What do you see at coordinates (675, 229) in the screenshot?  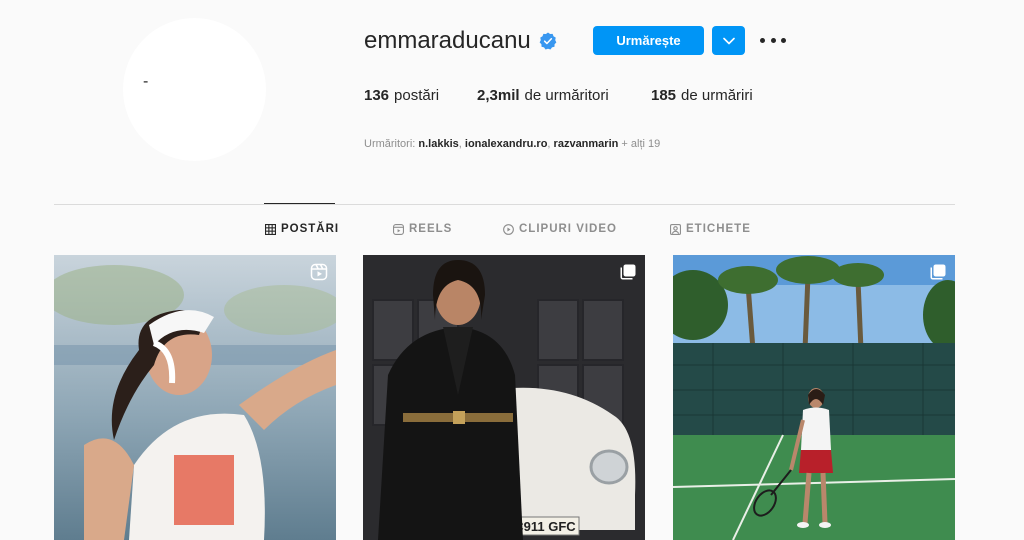 I see `tagged-icon` at bounding box center [675, 229].